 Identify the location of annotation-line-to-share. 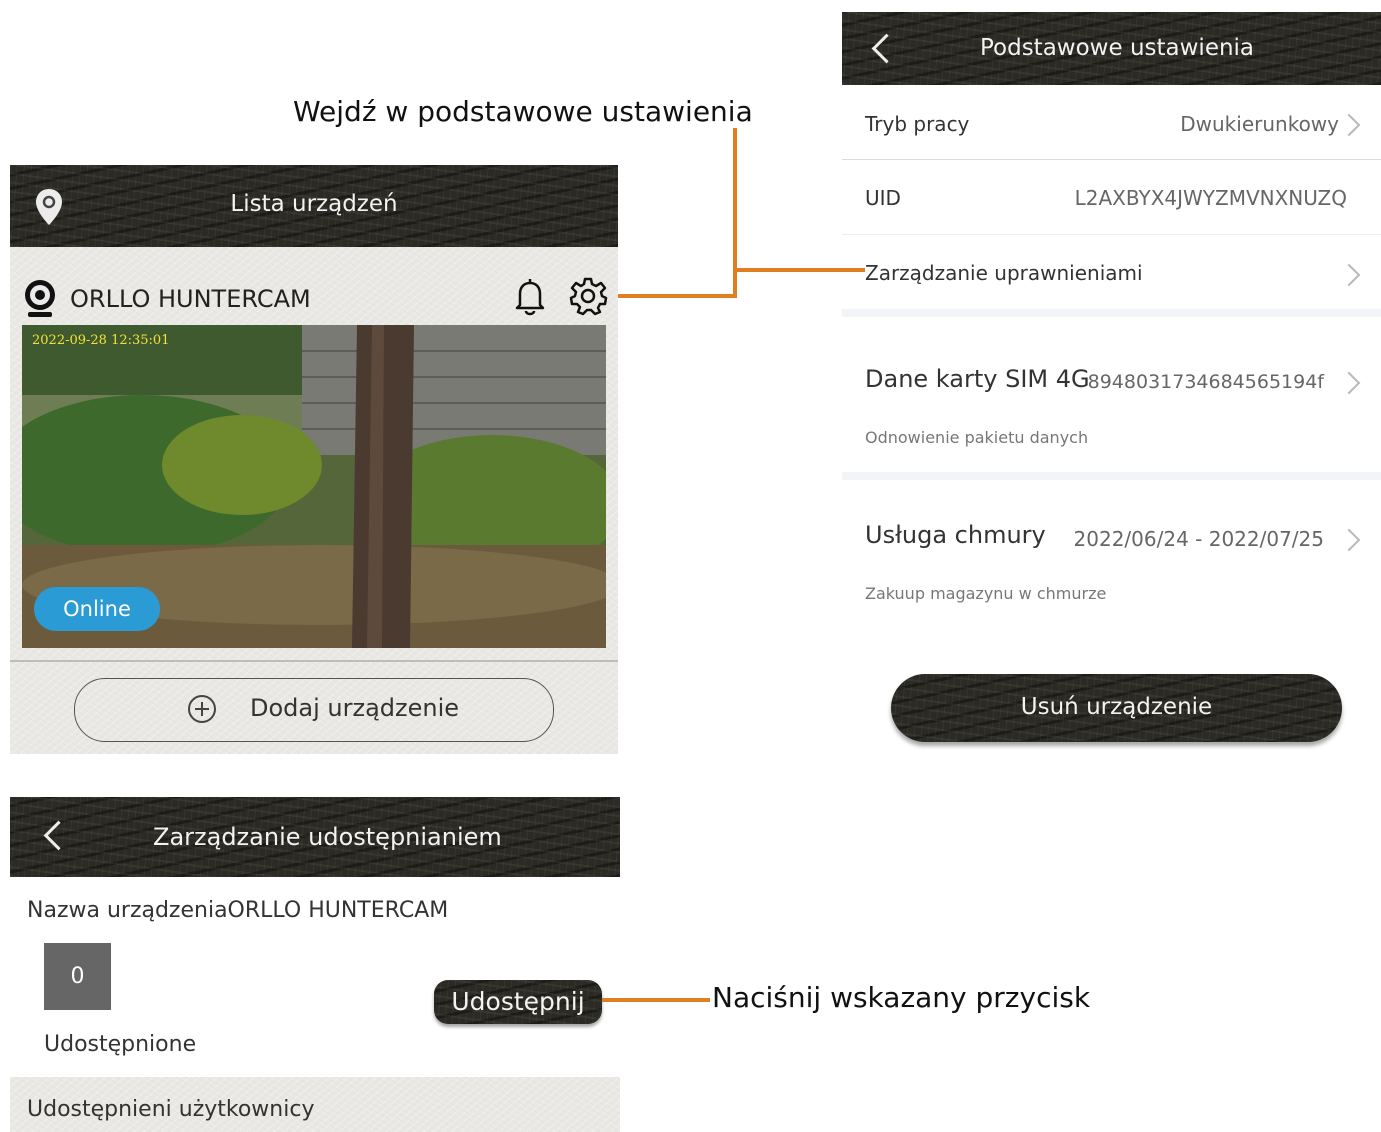
(656, 1000).